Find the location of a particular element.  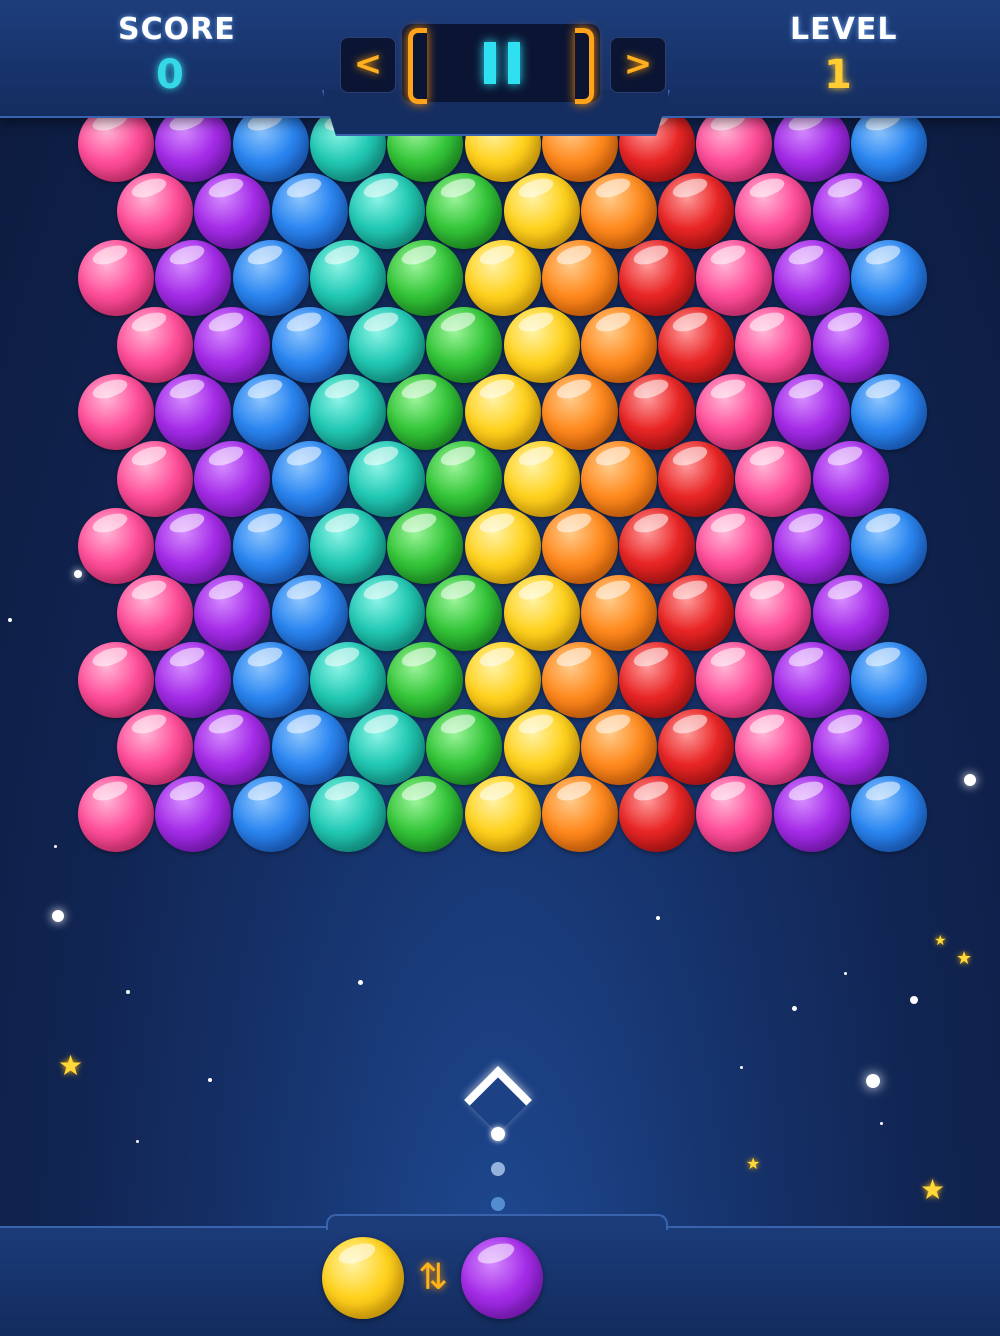

bracket-right-icon is located at coordinates (584, 66).